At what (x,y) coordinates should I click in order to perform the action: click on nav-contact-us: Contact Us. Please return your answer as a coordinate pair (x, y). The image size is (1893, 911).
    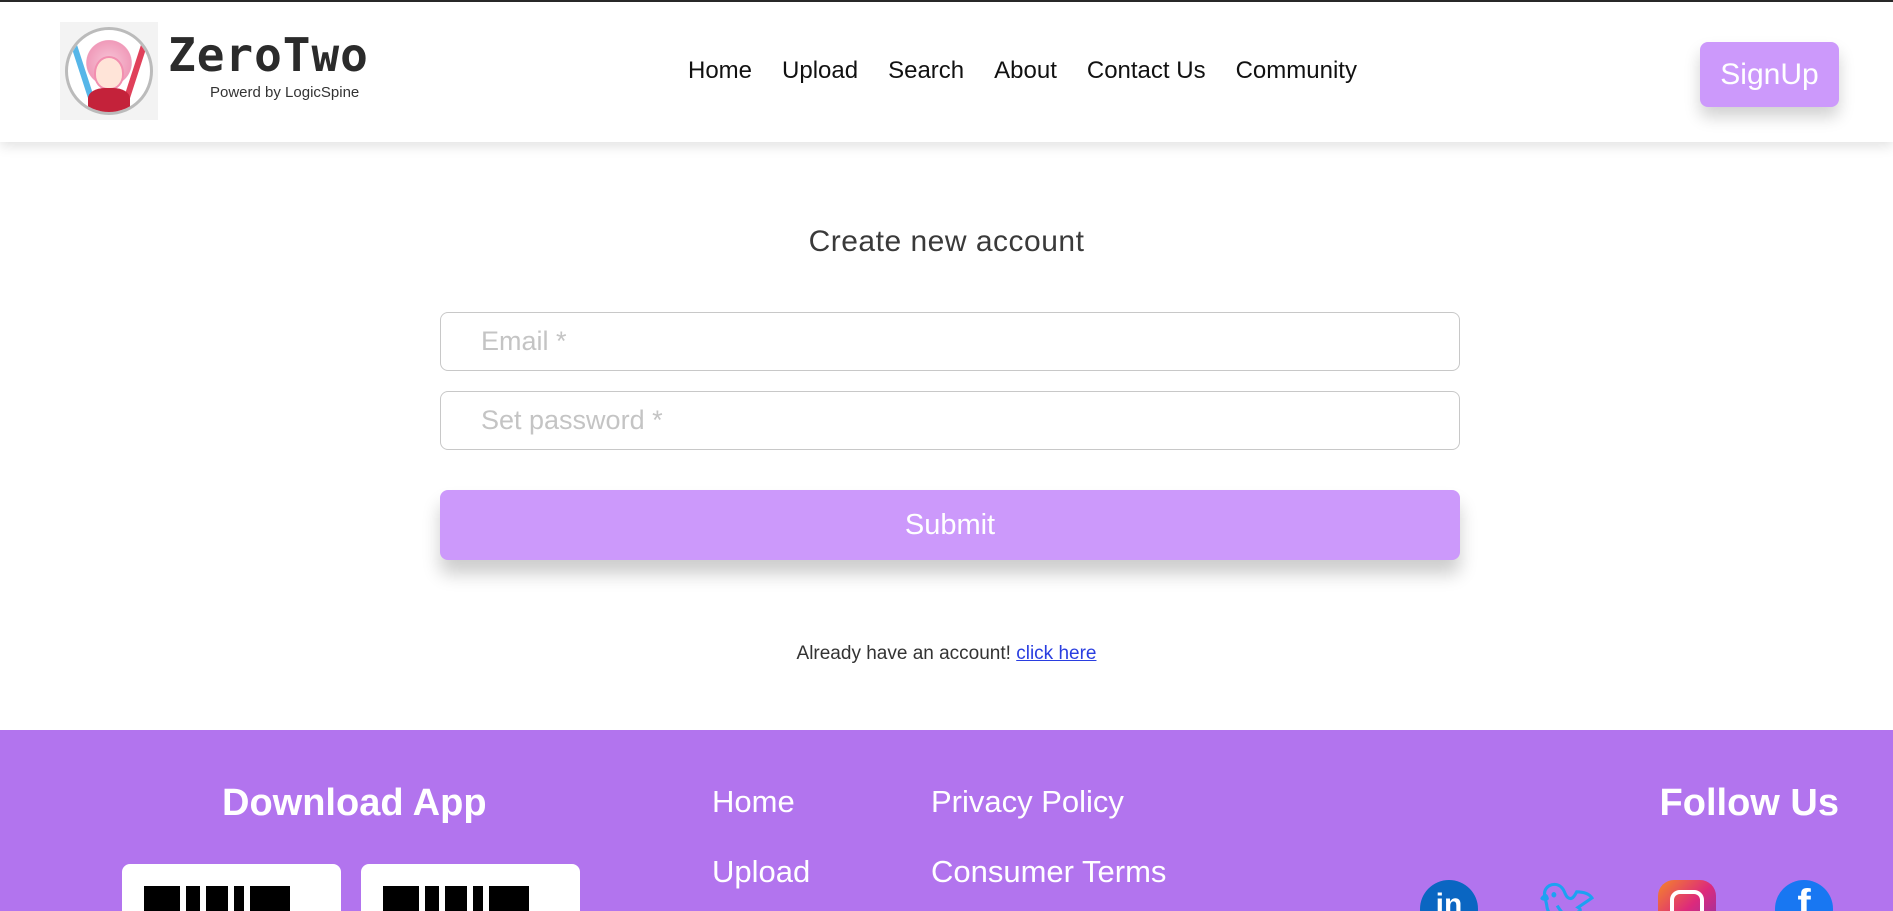
    Looking at the image, I should click on (1146, 71).